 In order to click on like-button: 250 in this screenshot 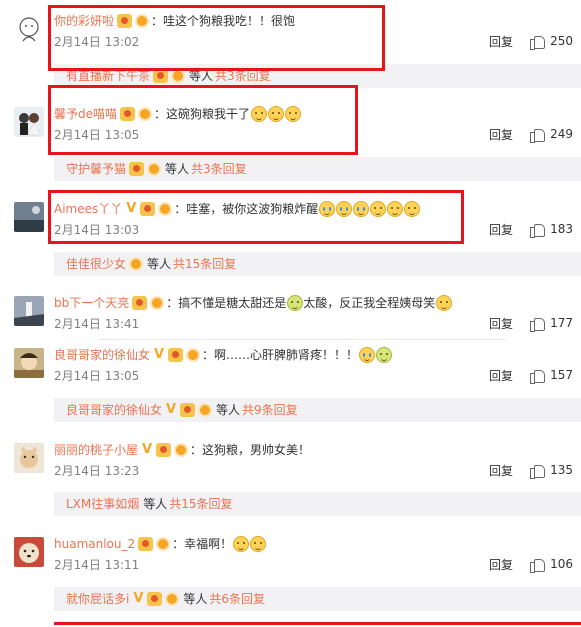, I will do `click(551, 41)`.